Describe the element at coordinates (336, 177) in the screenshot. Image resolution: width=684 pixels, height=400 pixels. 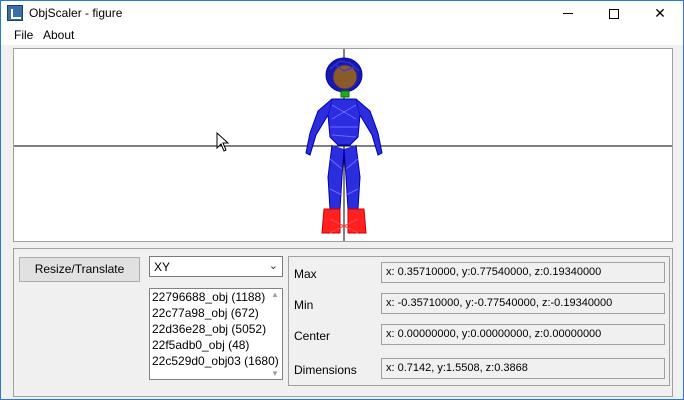
I see `left-leg` at that location.